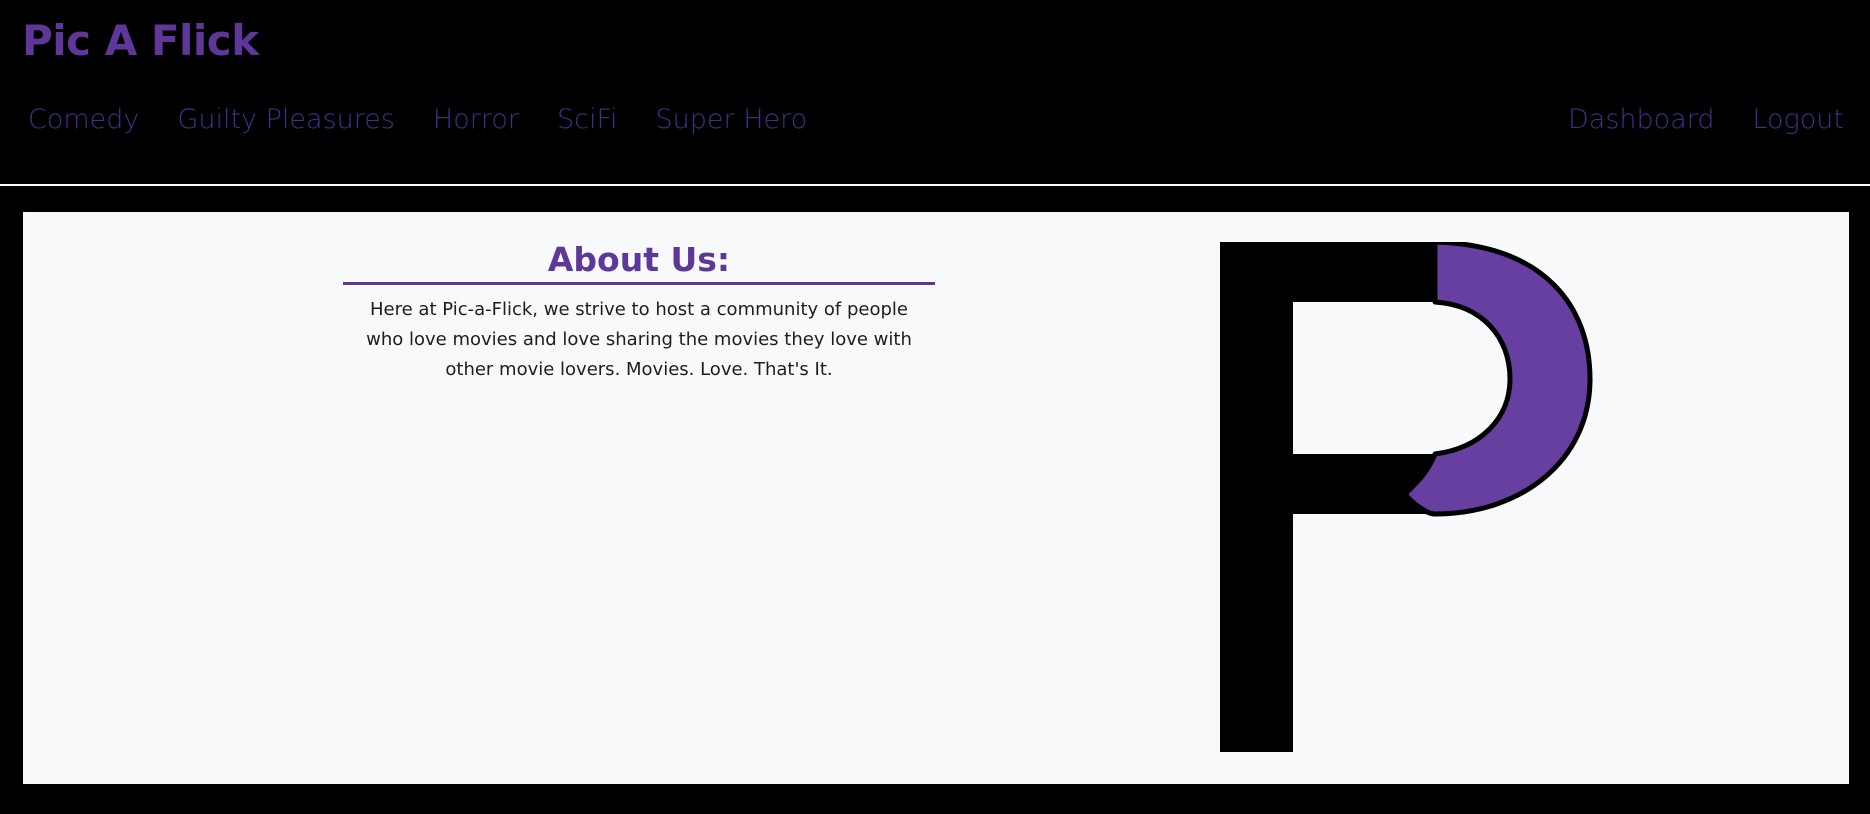  I want to click on about-title: About Us:, so click(639, 262).